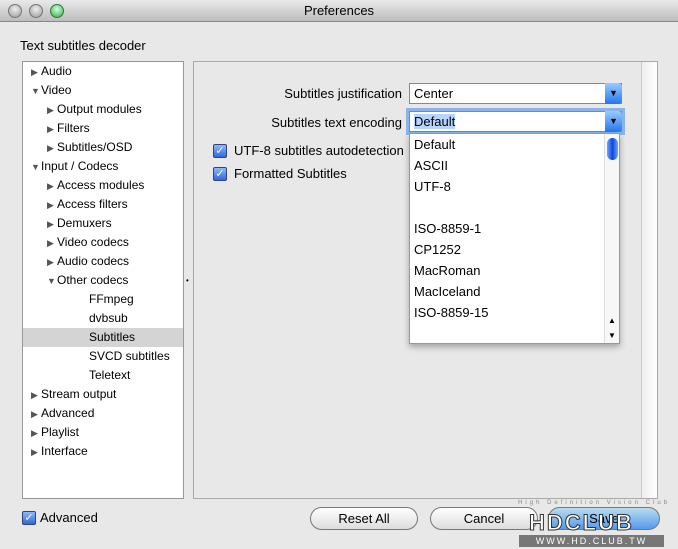 The image size is (678, 549). Describe the element at coordinates (447, 291) in the screenshot. I see `encoding-option: MacIceland` at that location.